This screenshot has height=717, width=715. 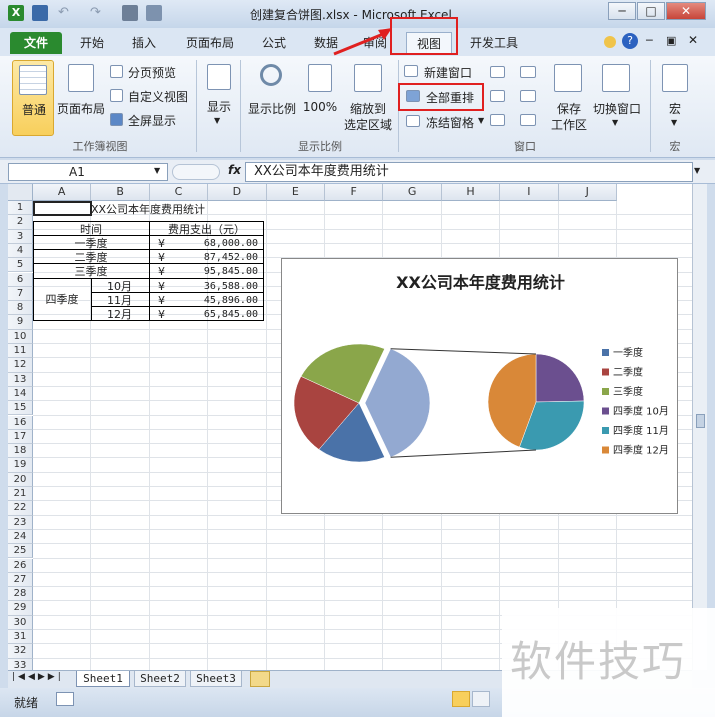 What do you see at coordinates (20, 508) in the screenshot?
I see `row-header: 22` at bounding box center [20, 508].